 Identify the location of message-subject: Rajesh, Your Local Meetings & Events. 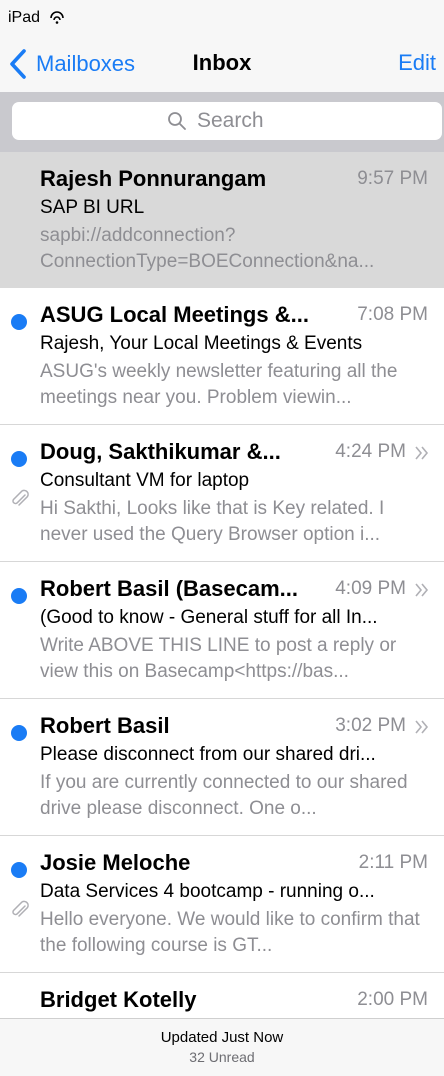
(201, 343).